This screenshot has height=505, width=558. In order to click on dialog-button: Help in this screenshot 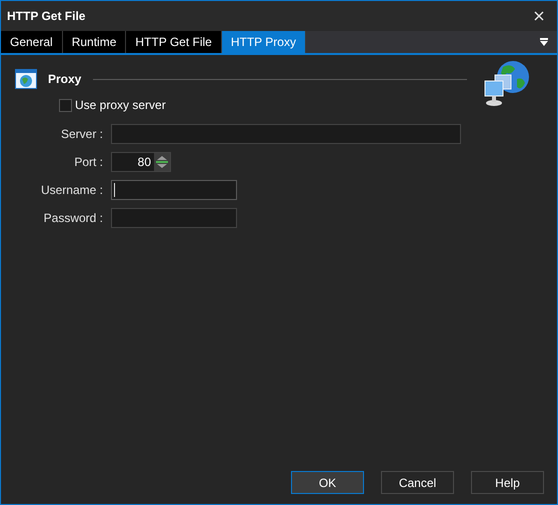, I will do `click(507, 482)`.